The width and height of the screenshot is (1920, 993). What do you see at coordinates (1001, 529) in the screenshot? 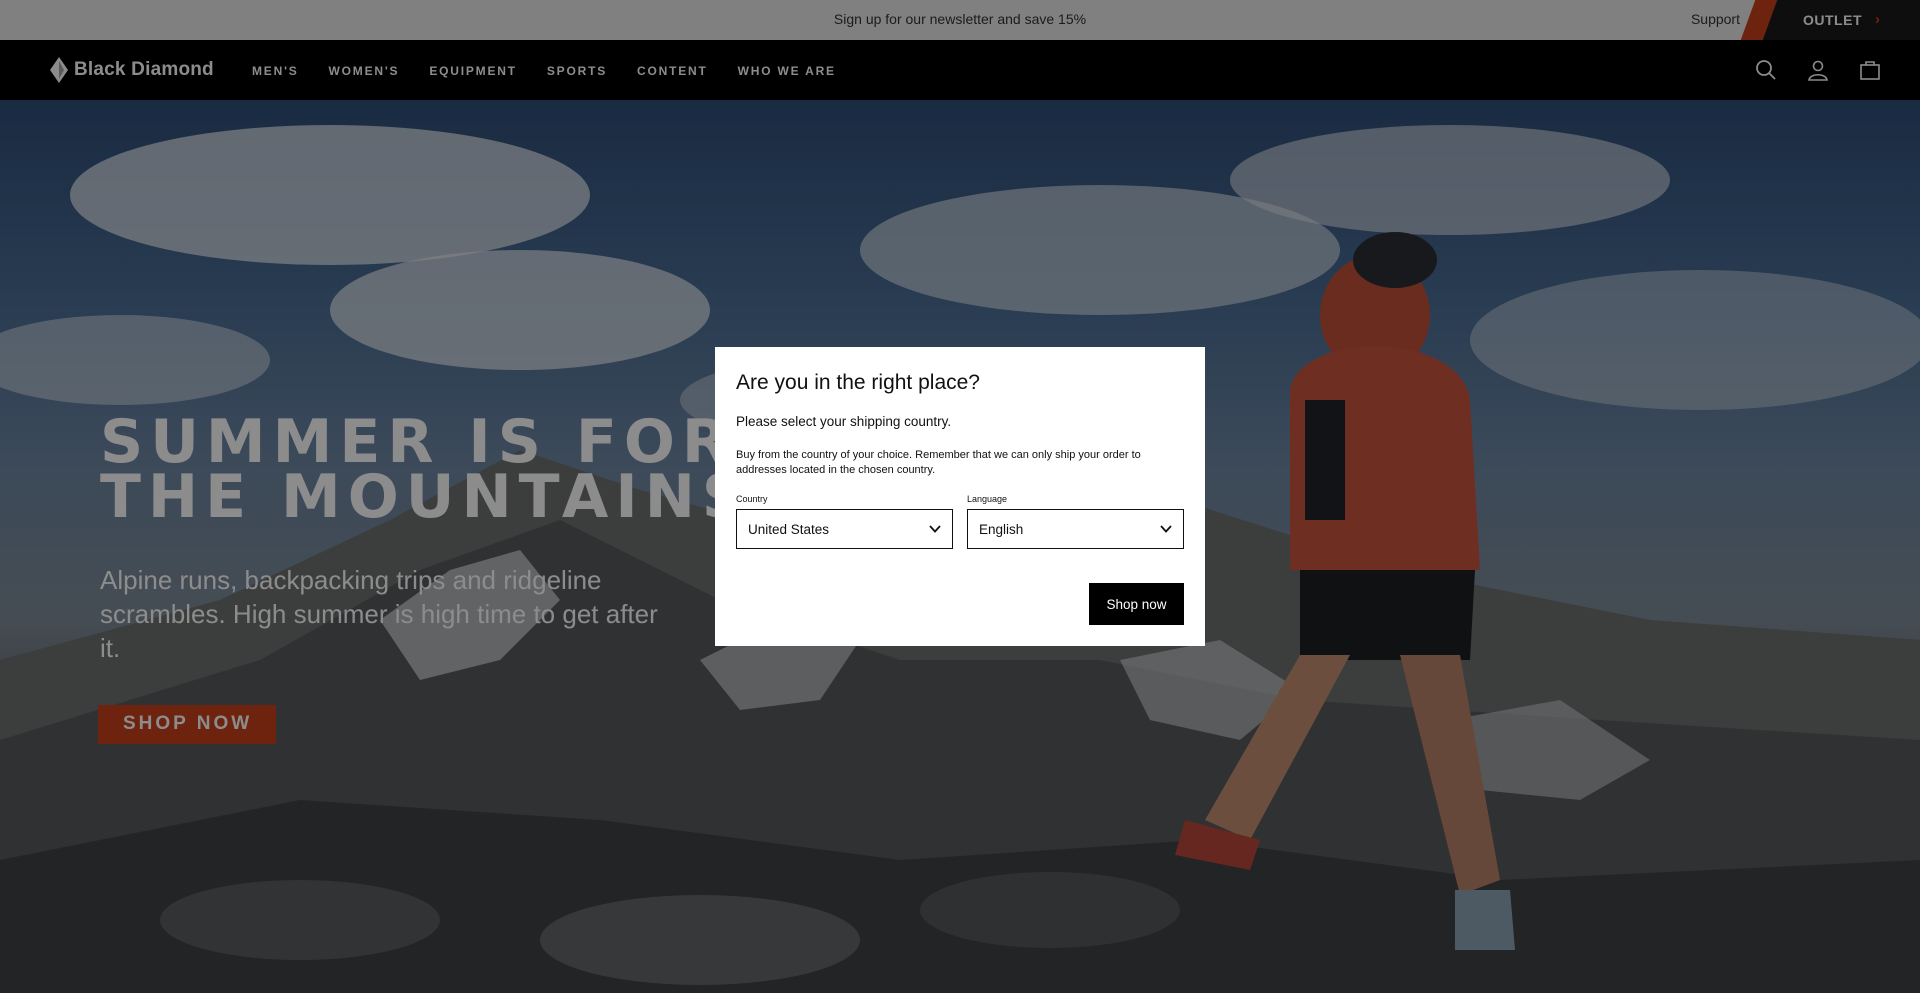
I see `language-select-value: English` at bounding box center [1001, 529].